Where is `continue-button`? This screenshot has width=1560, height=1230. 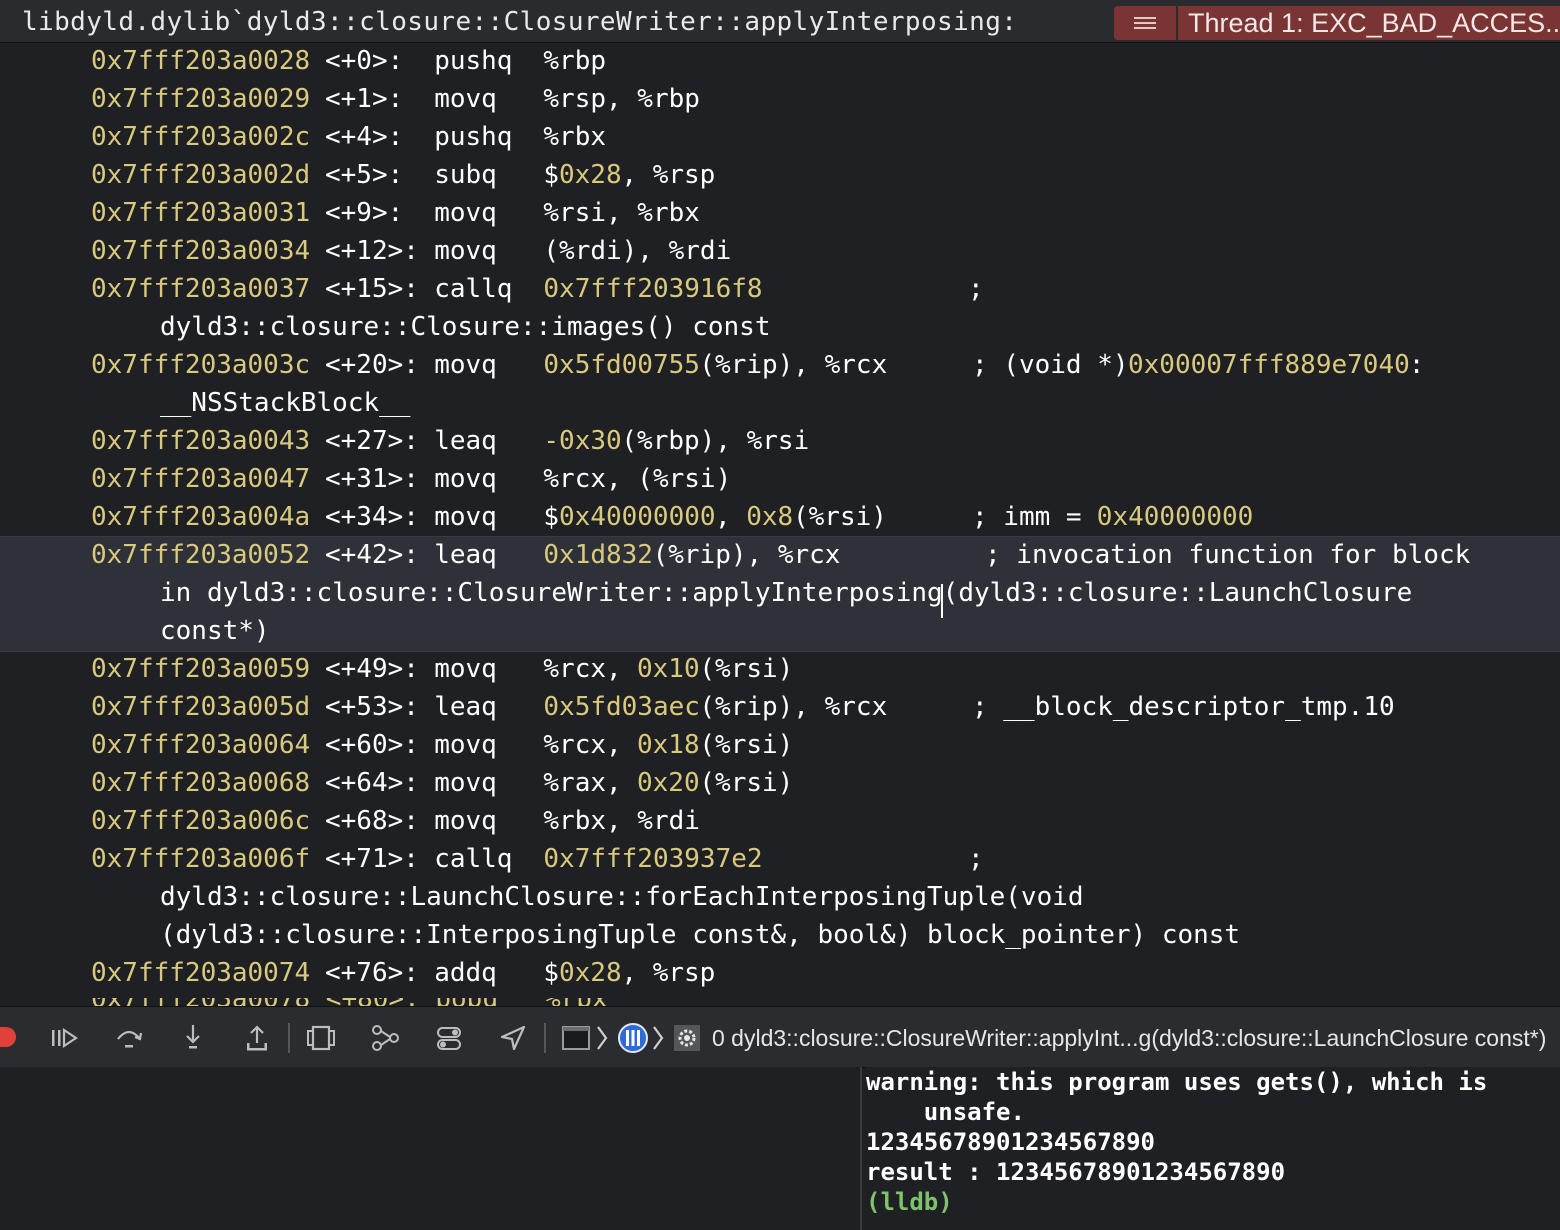
continue-button is located at coordinates (65, 1038).